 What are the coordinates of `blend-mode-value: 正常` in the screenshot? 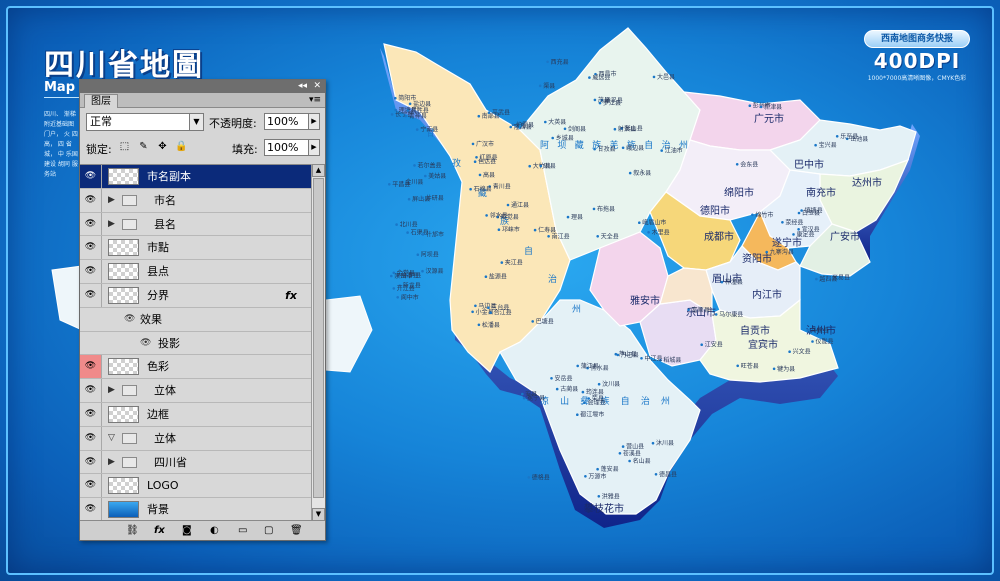 It's located at (101, 121).